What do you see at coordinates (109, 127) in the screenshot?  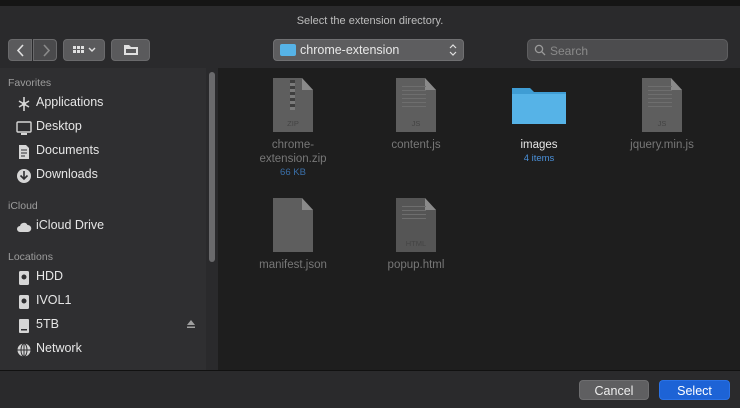 I see `sidebar-item-desktop: Desktop` at bounding box center [109, 127].